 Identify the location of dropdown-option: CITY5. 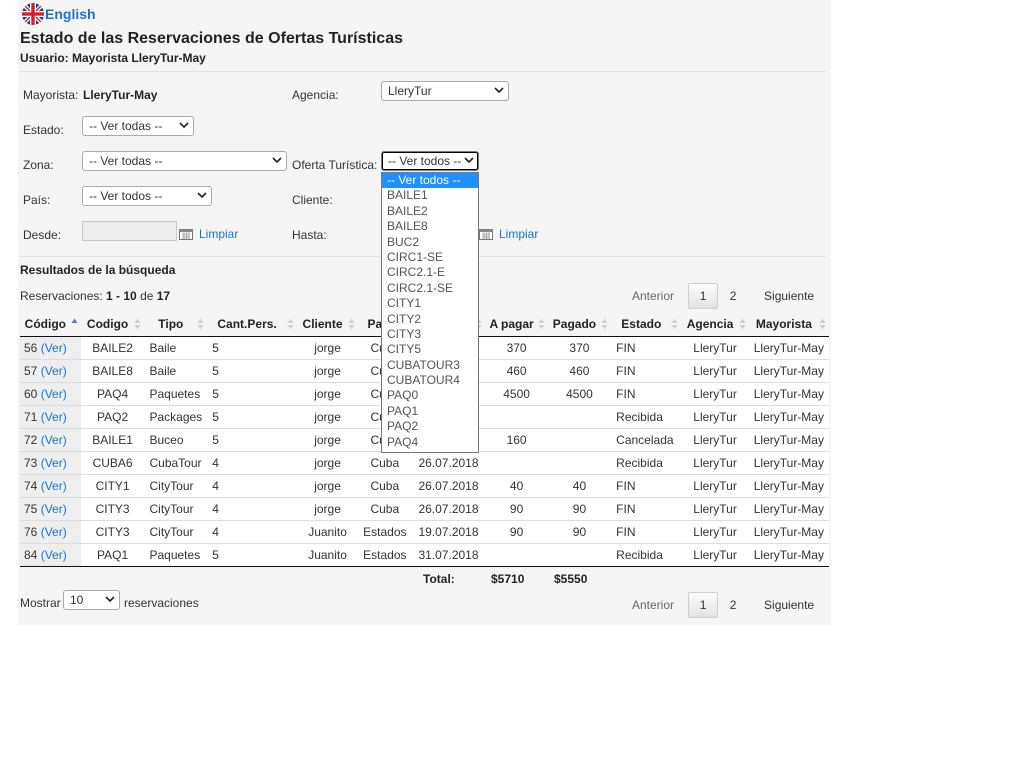
(430, 349).